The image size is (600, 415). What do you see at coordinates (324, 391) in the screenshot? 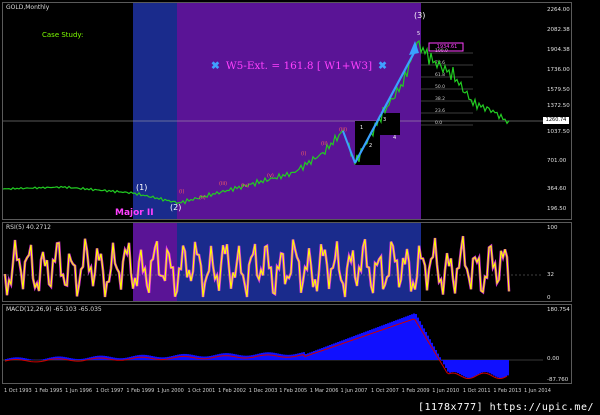
I see `time-axis-label: 1 Mar 2006` at bounding box center [324, 391].